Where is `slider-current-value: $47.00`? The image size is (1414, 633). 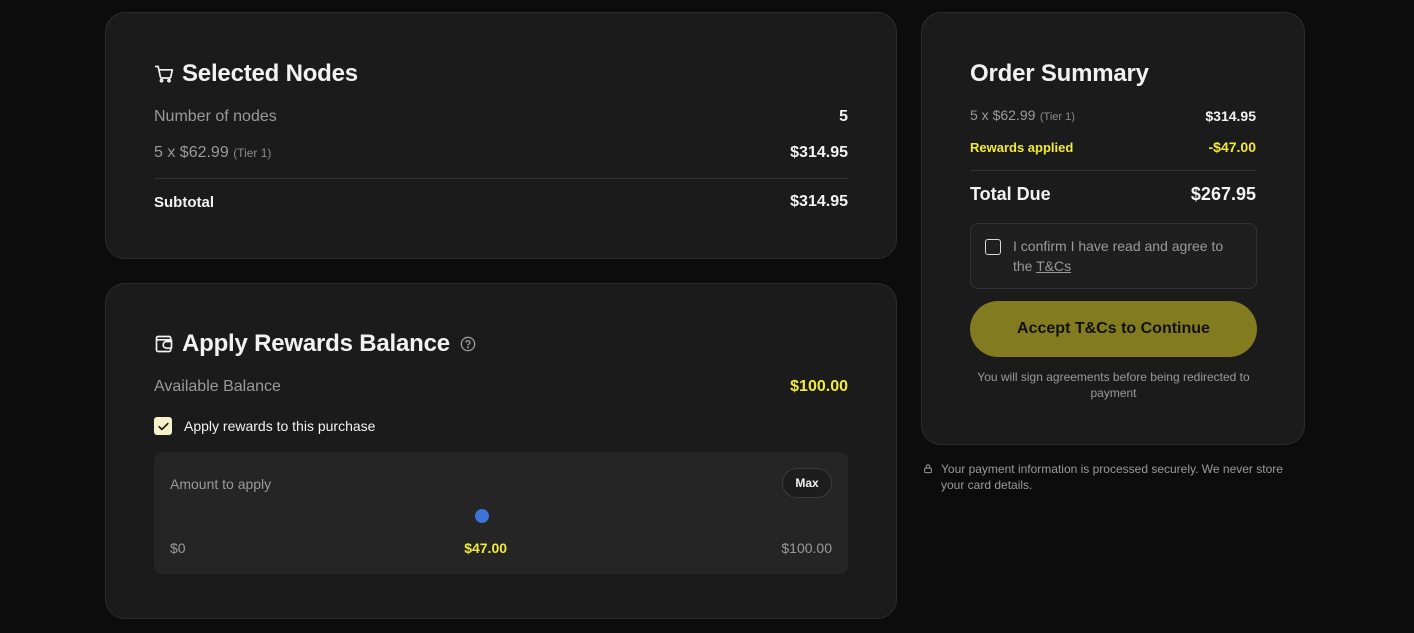
slider-current-value: $47.00 is located at coordinates (486, 548).